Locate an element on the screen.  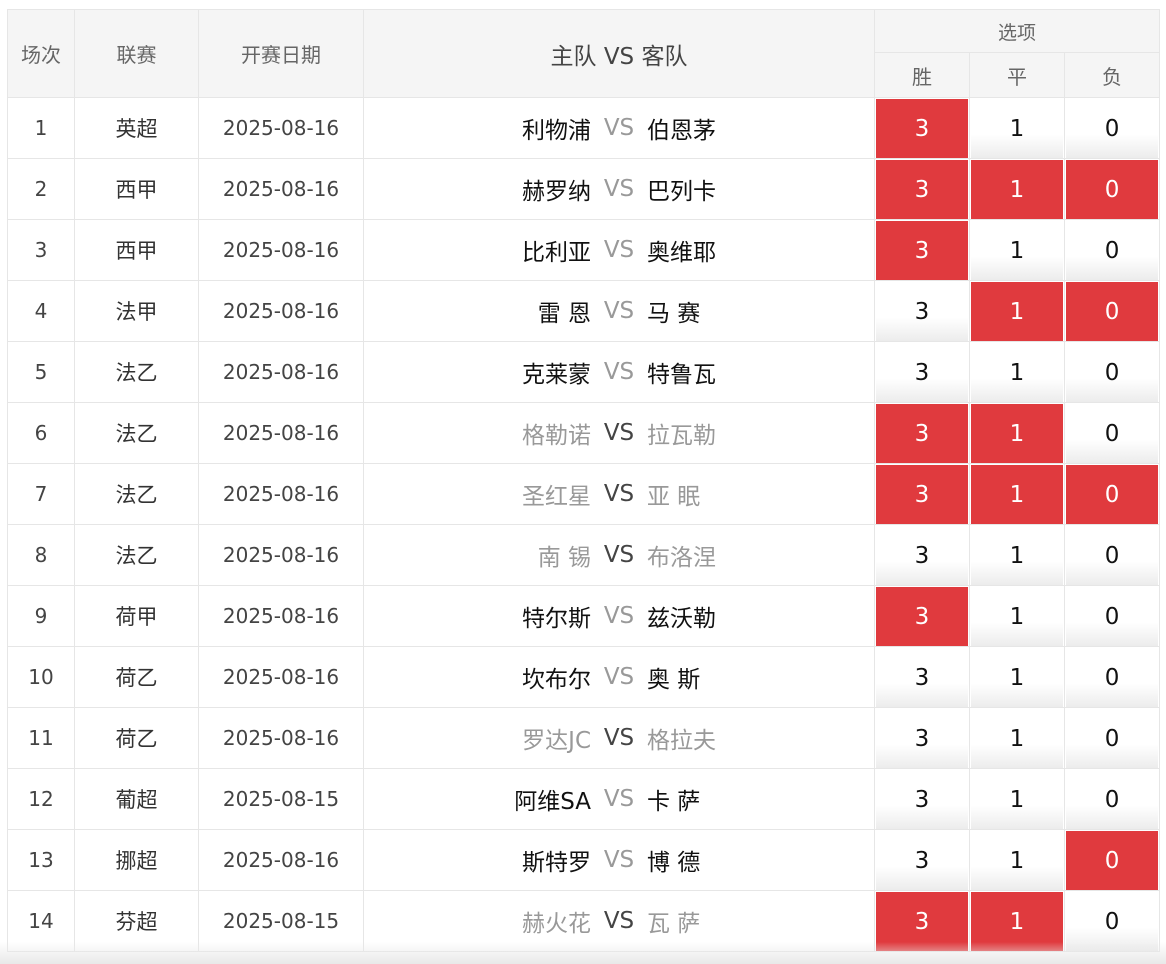
match-index: 2 is located at coordinates (41, 189).